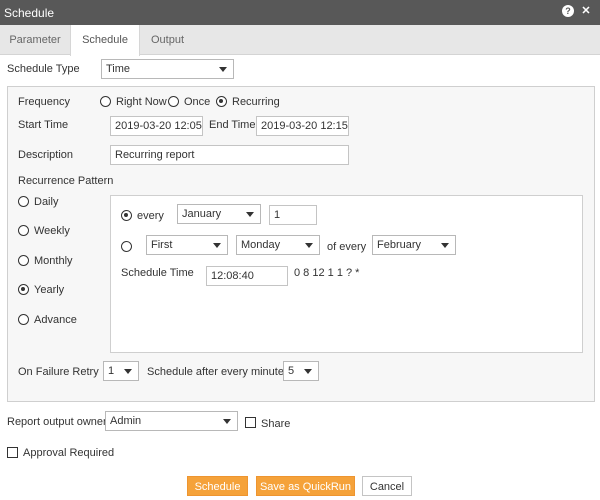 The height and width of the screenshot is (500, 600). Describe the element at coordinates (46, 155) in the screenshot. I see `description-label: Description` at that location.